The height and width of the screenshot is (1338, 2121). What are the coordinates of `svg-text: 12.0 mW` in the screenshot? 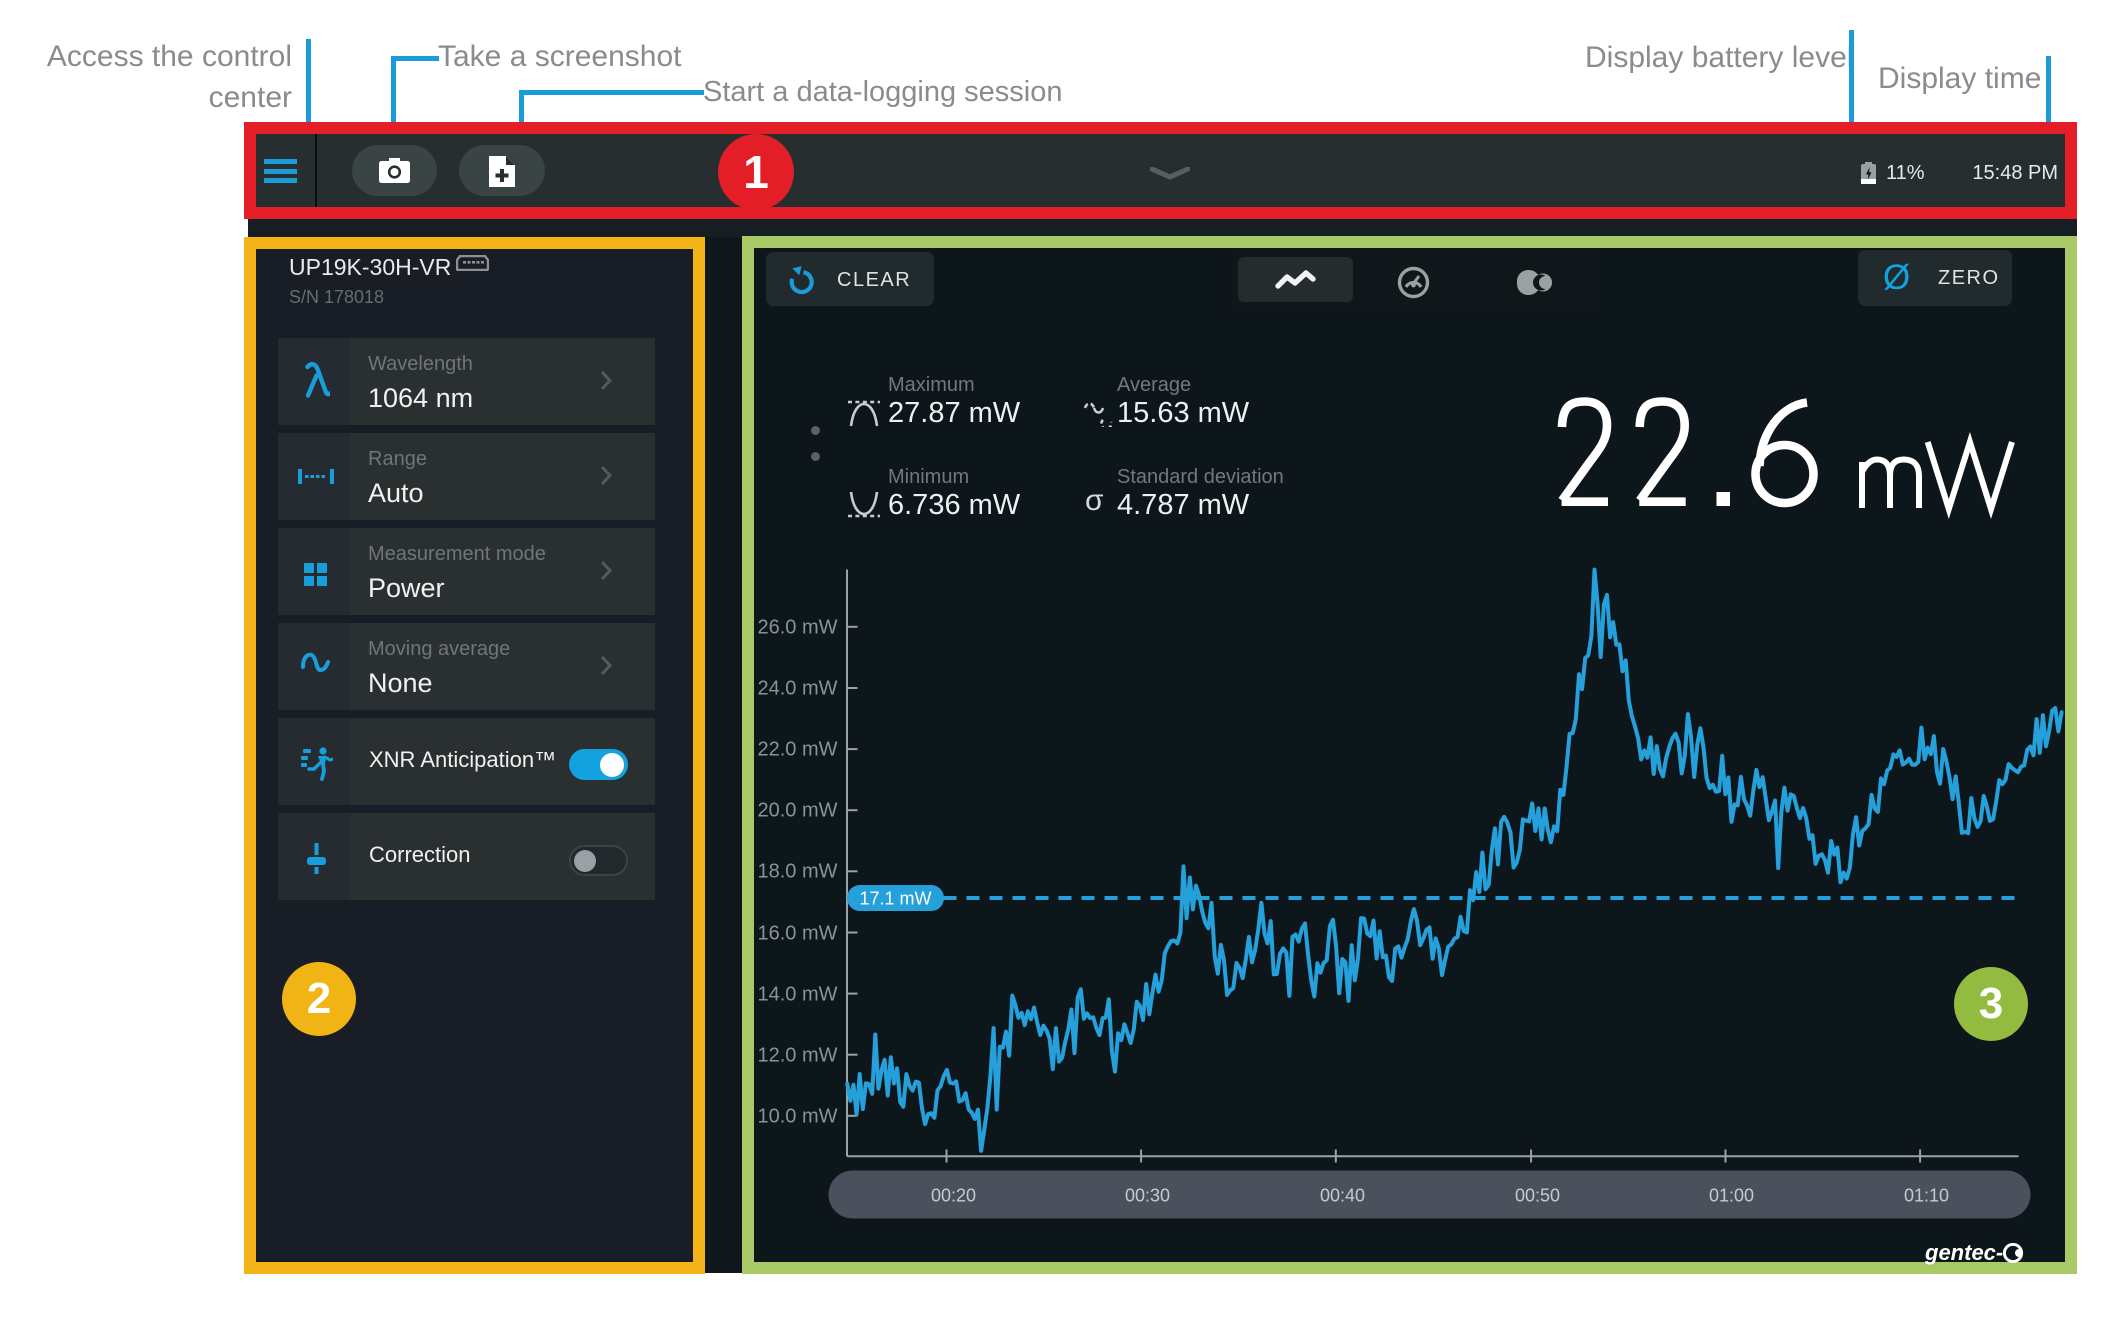 It's located at (797, 1056).